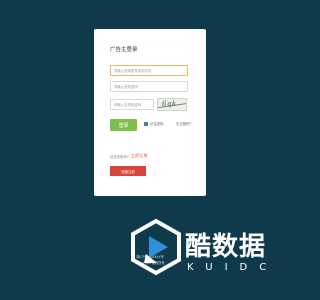  Describe the element at coordinates (123, 125) in the screenshot. I see `login-button: 登录` at that location.